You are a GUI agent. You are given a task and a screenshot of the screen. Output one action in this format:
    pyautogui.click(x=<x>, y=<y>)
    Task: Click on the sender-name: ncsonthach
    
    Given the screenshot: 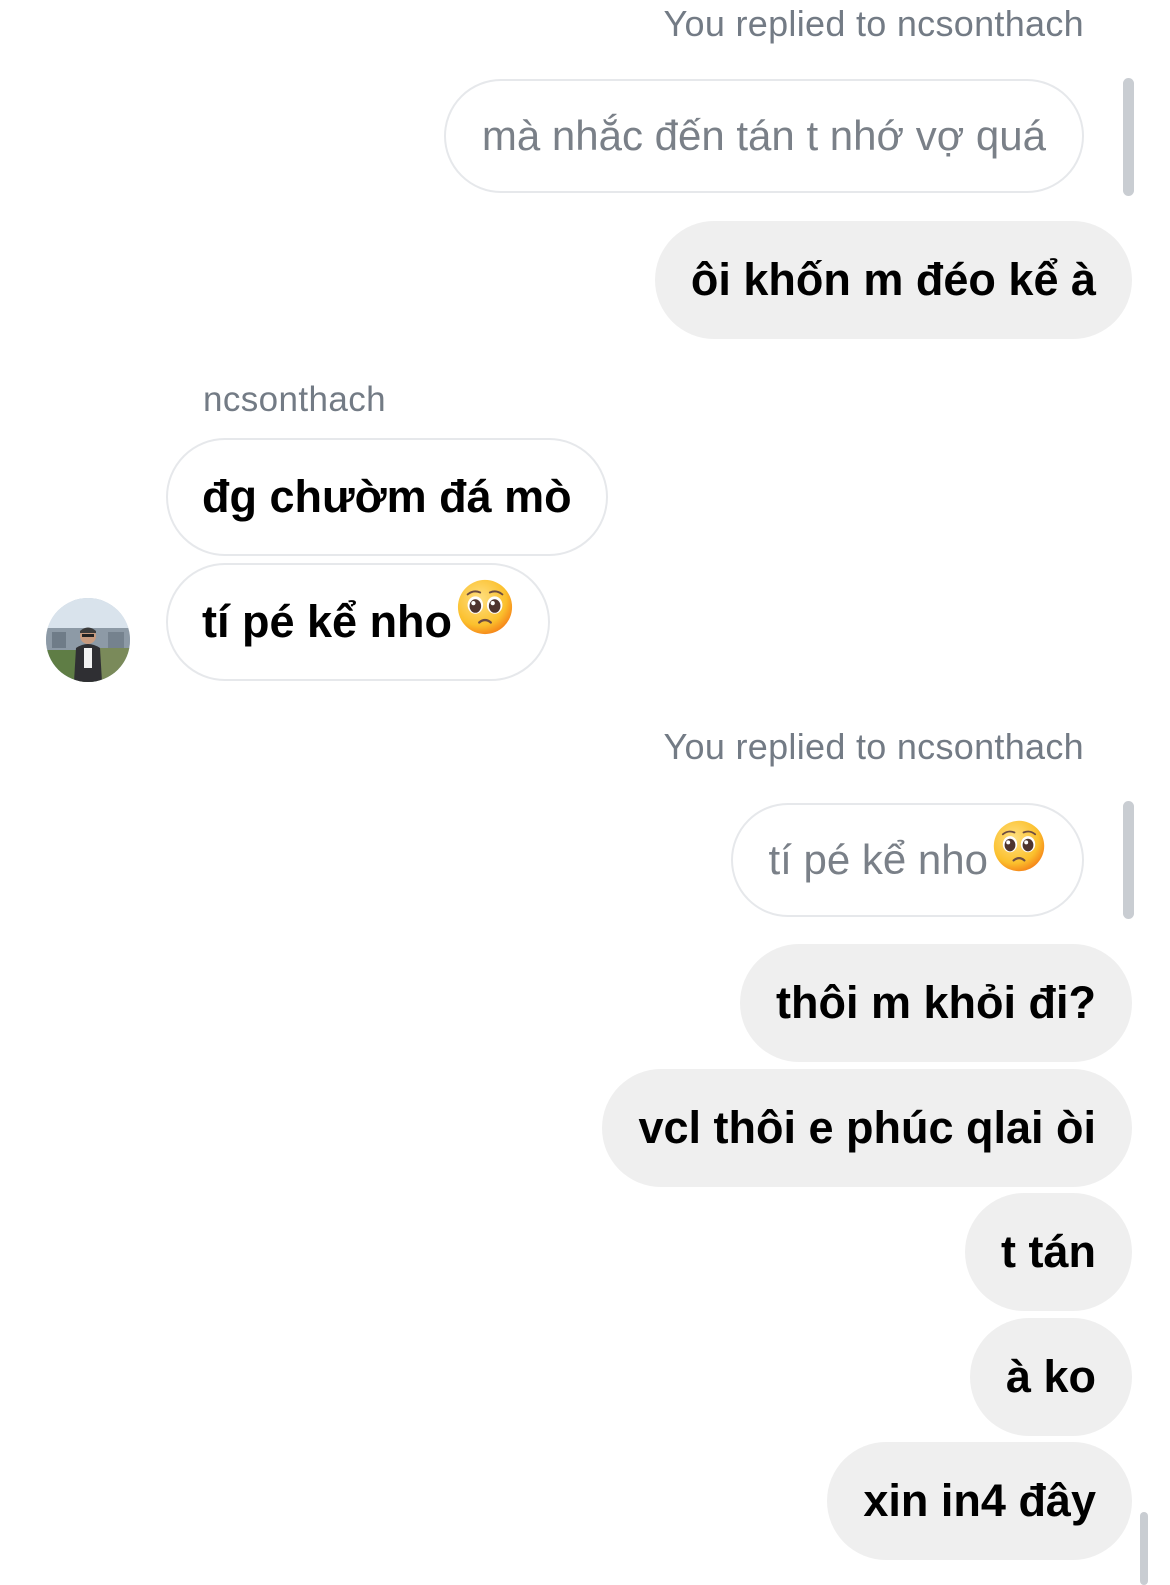 What is the action you would take?
    pyautogui.click(x=295, y=399)
    